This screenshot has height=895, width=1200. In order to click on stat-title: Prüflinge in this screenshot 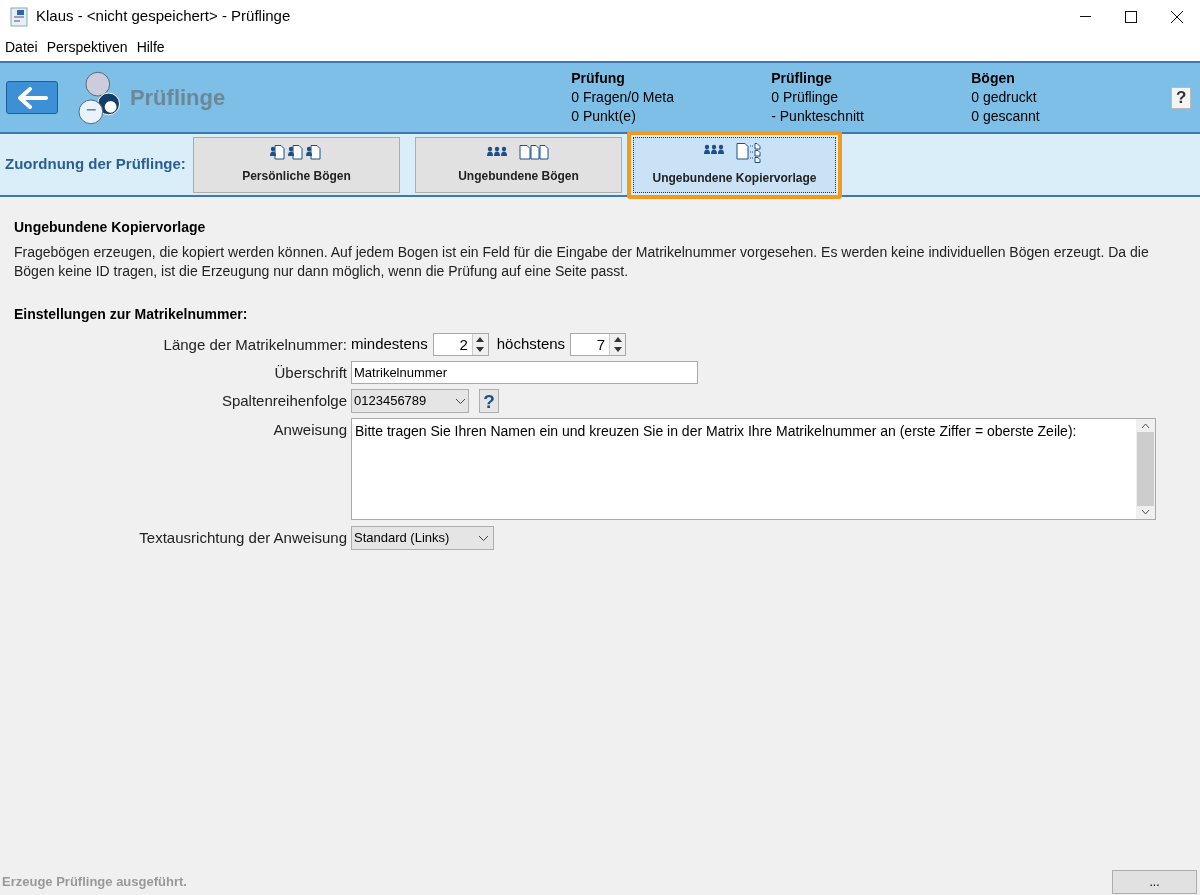, I will do `click(802, 78)`.